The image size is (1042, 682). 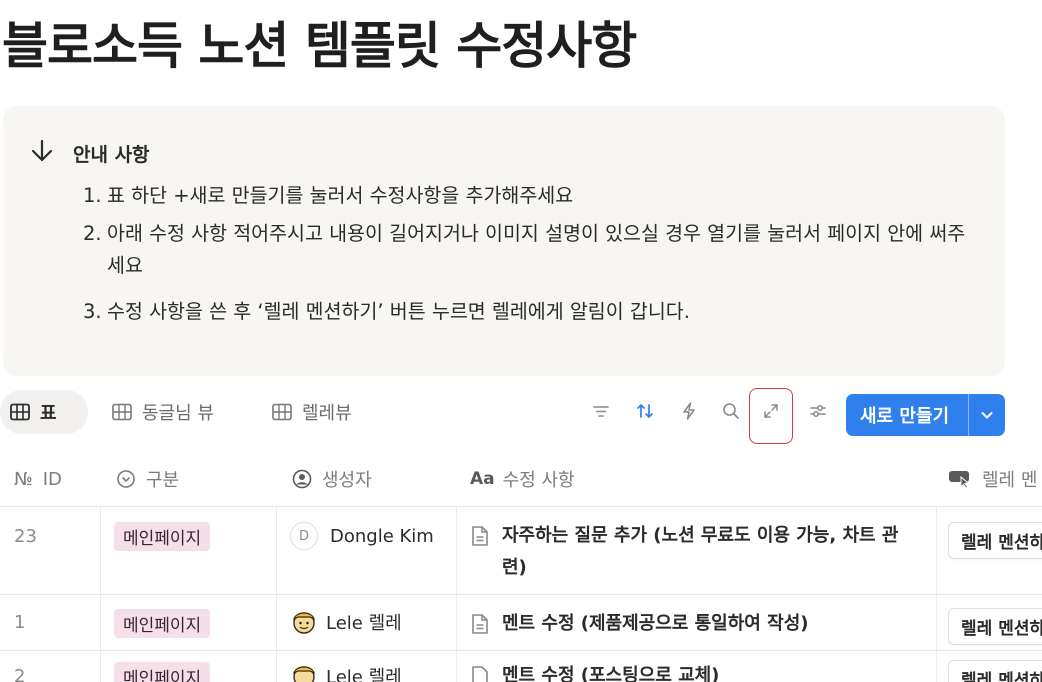 I want to click on instruction-text: 표 하단 +새로 만들기를 눌러서 수정사항을 추가해주세요, so click(x=340, y=195).